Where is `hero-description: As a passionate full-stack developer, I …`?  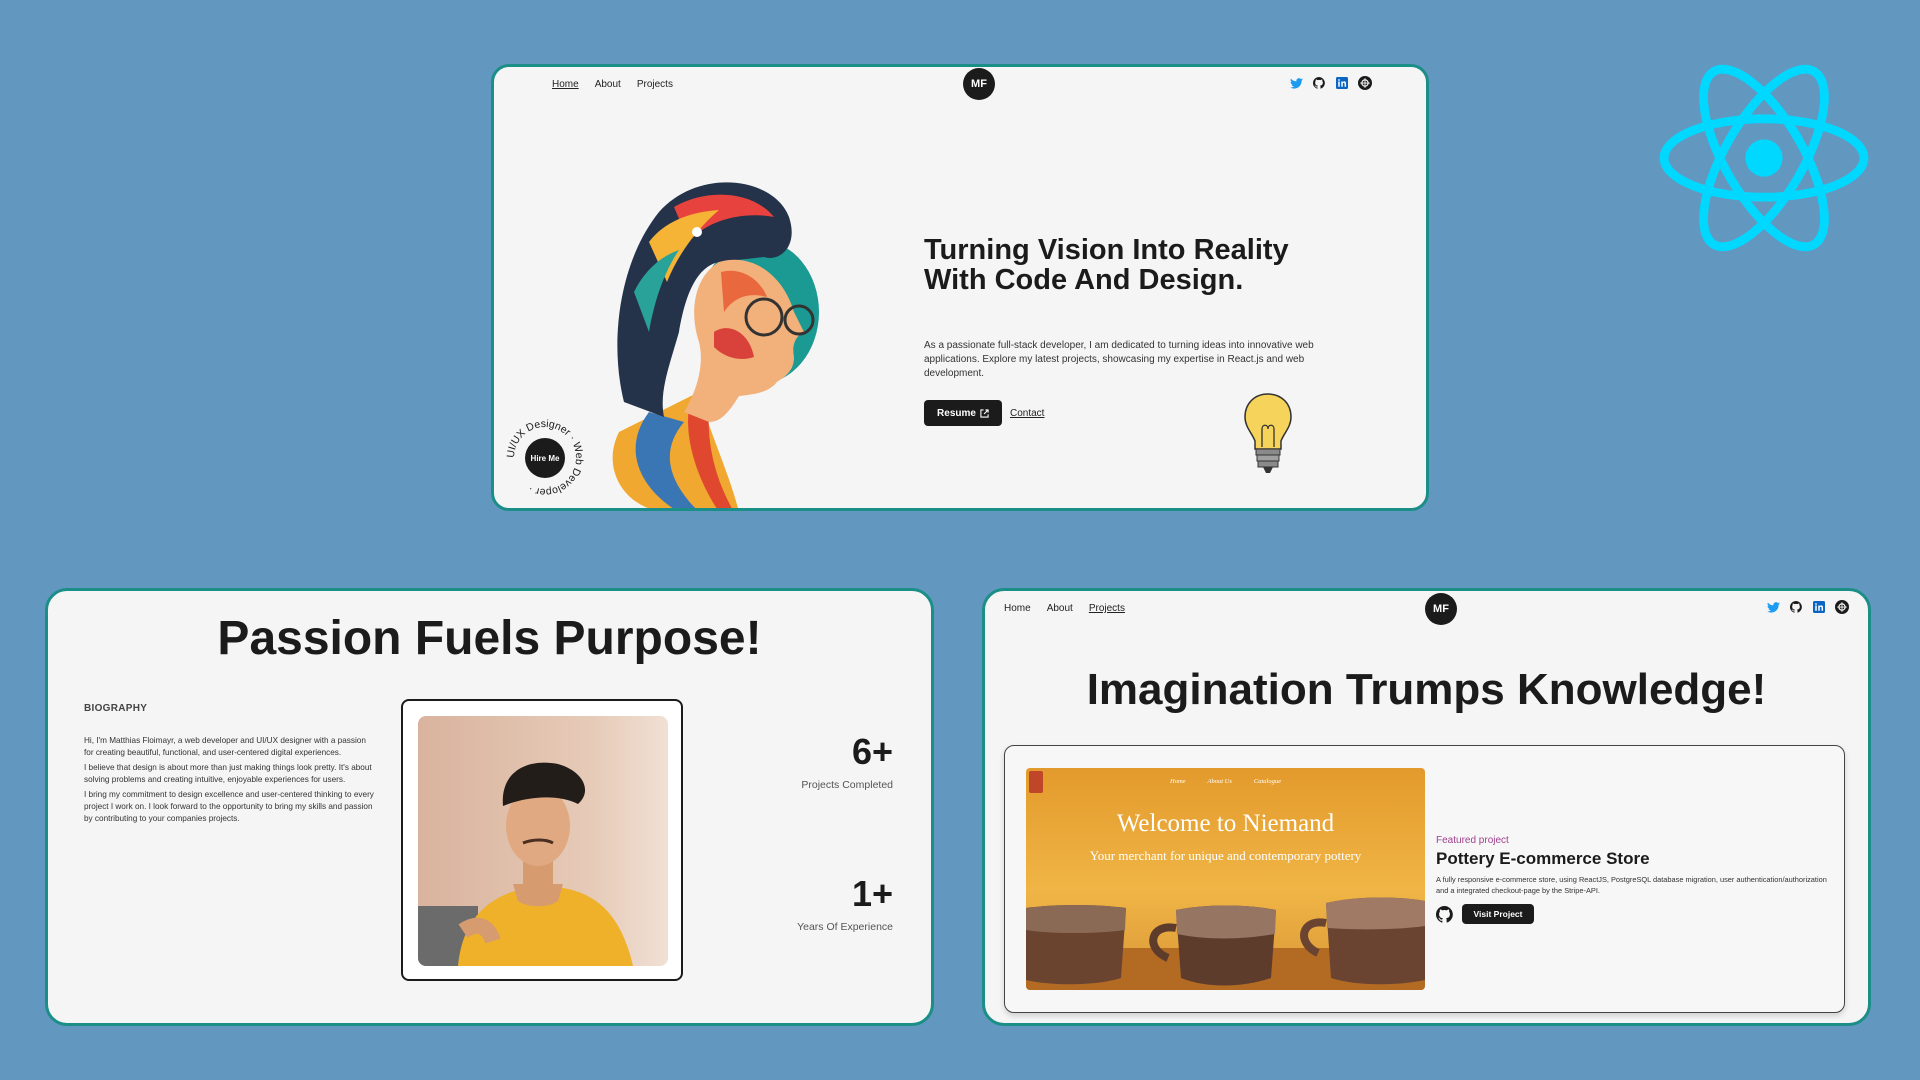 hero-description: As a passionate full-stack developer, I … is located at coordinates (1119, 359).